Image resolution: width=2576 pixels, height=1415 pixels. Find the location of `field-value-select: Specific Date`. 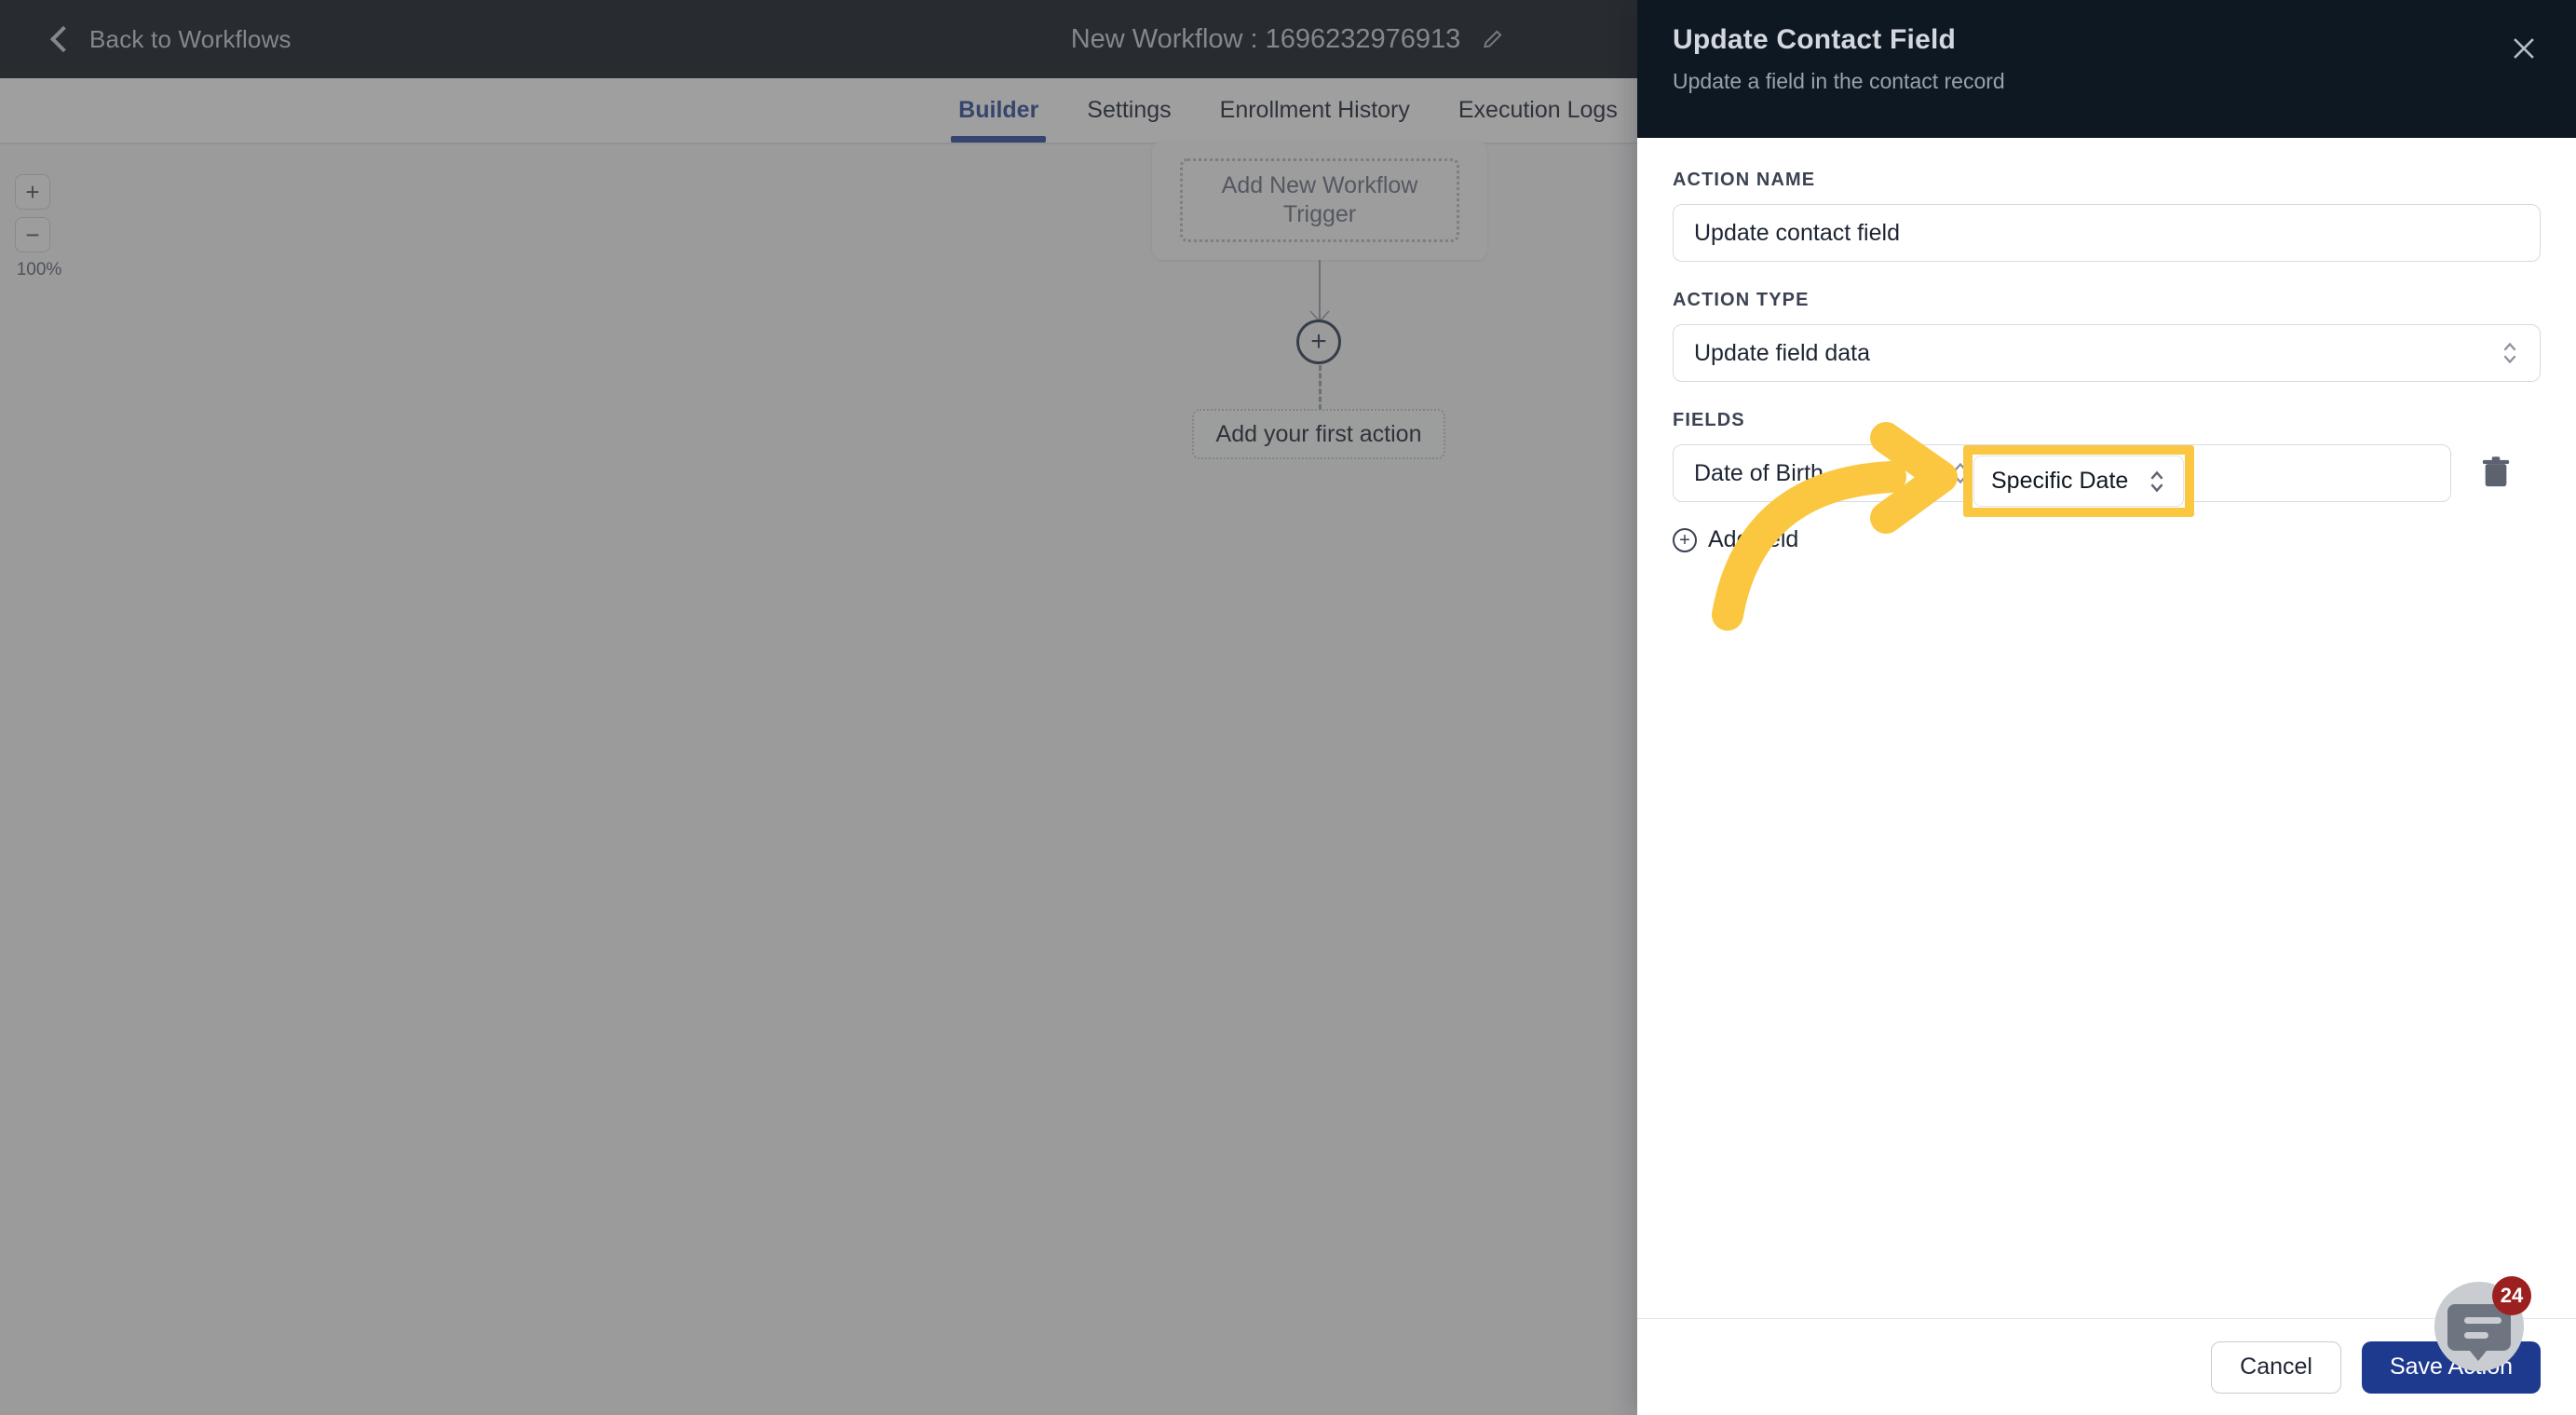

field-value-select: Specific Date is located at coordinates (2078, 481).